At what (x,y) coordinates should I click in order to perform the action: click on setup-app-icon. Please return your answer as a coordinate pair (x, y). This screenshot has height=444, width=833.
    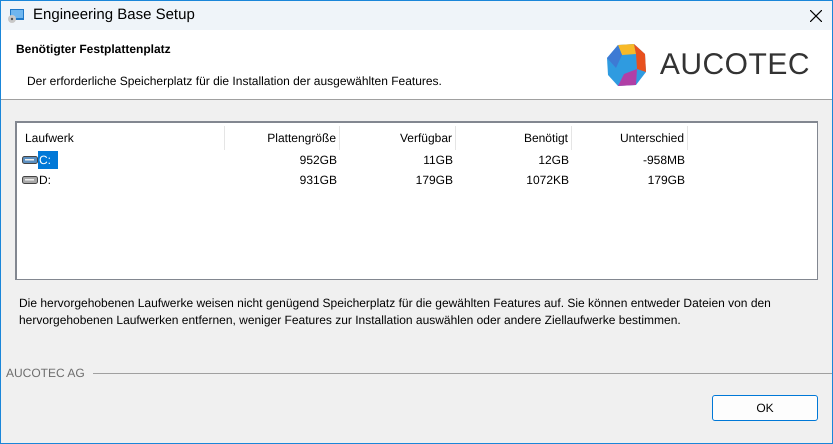
    Looking at the image, I should click on (16, 16).